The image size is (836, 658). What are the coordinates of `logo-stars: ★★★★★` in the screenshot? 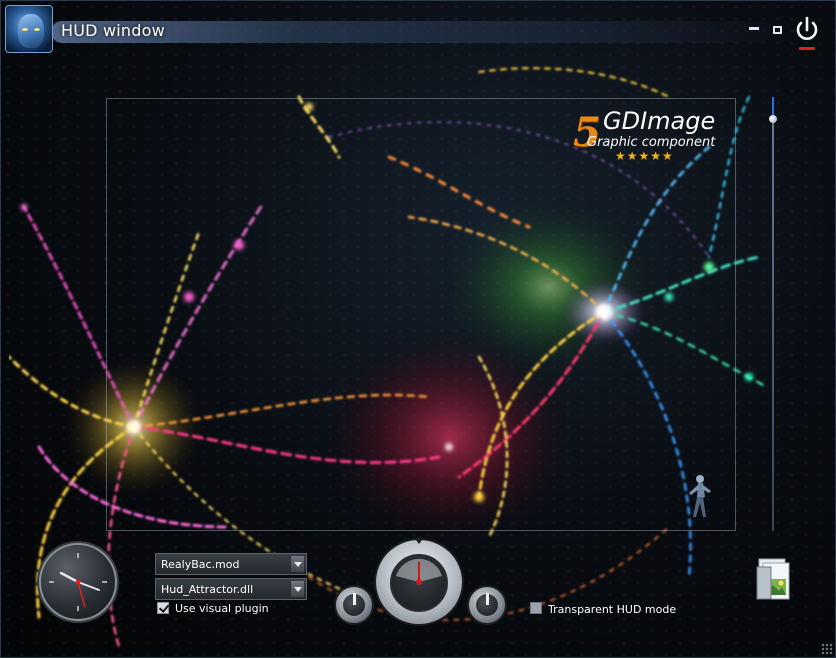 It's located at (644, 156).